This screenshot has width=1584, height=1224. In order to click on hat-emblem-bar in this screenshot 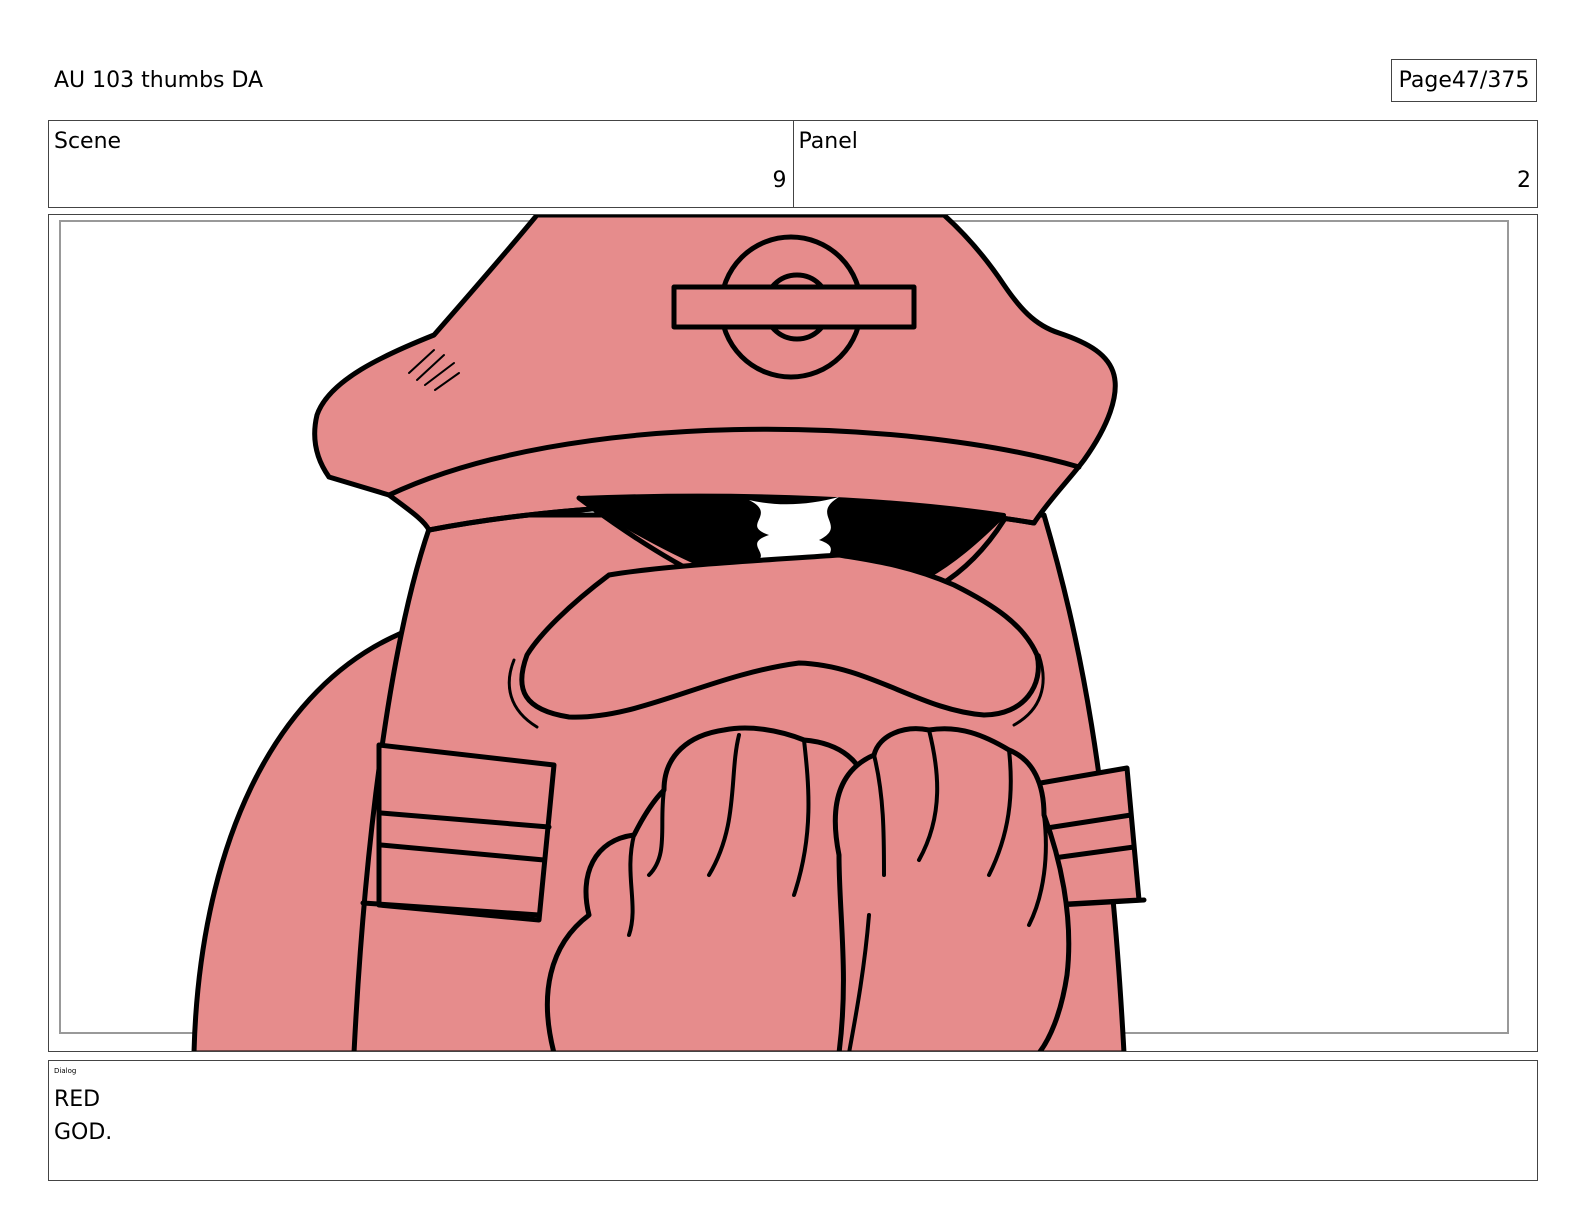, I will do `click(794, 307)`.